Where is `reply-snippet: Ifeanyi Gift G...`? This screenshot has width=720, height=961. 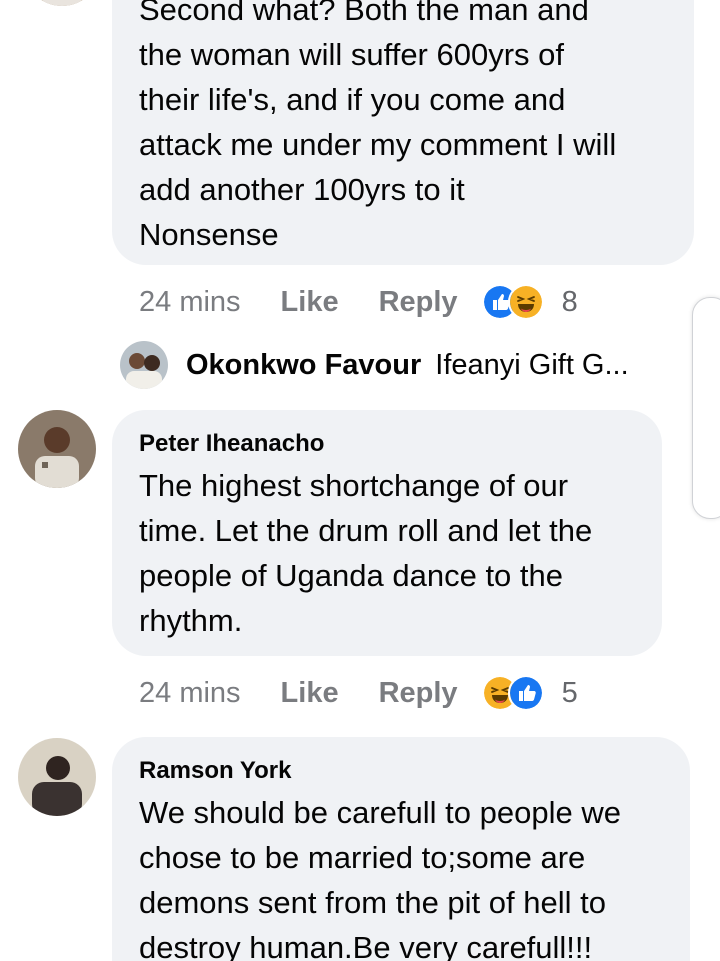
reply-snippet: Ifeanyi Gift G... is located at coordinates (531, 365).